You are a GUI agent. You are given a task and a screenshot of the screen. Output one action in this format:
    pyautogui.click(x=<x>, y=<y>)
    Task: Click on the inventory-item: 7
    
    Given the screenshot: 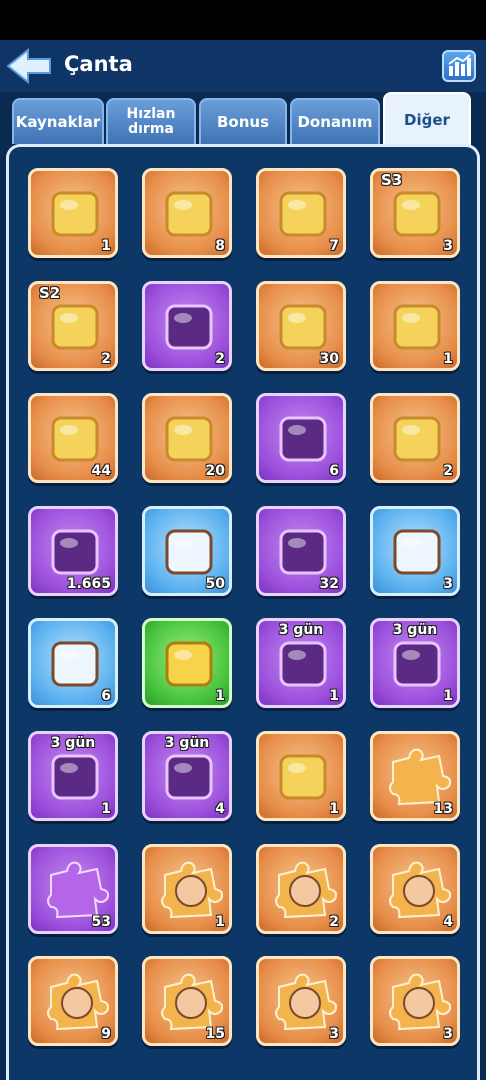 What is the action you would take?
    pyautogui.click(x=301, y=213)
    